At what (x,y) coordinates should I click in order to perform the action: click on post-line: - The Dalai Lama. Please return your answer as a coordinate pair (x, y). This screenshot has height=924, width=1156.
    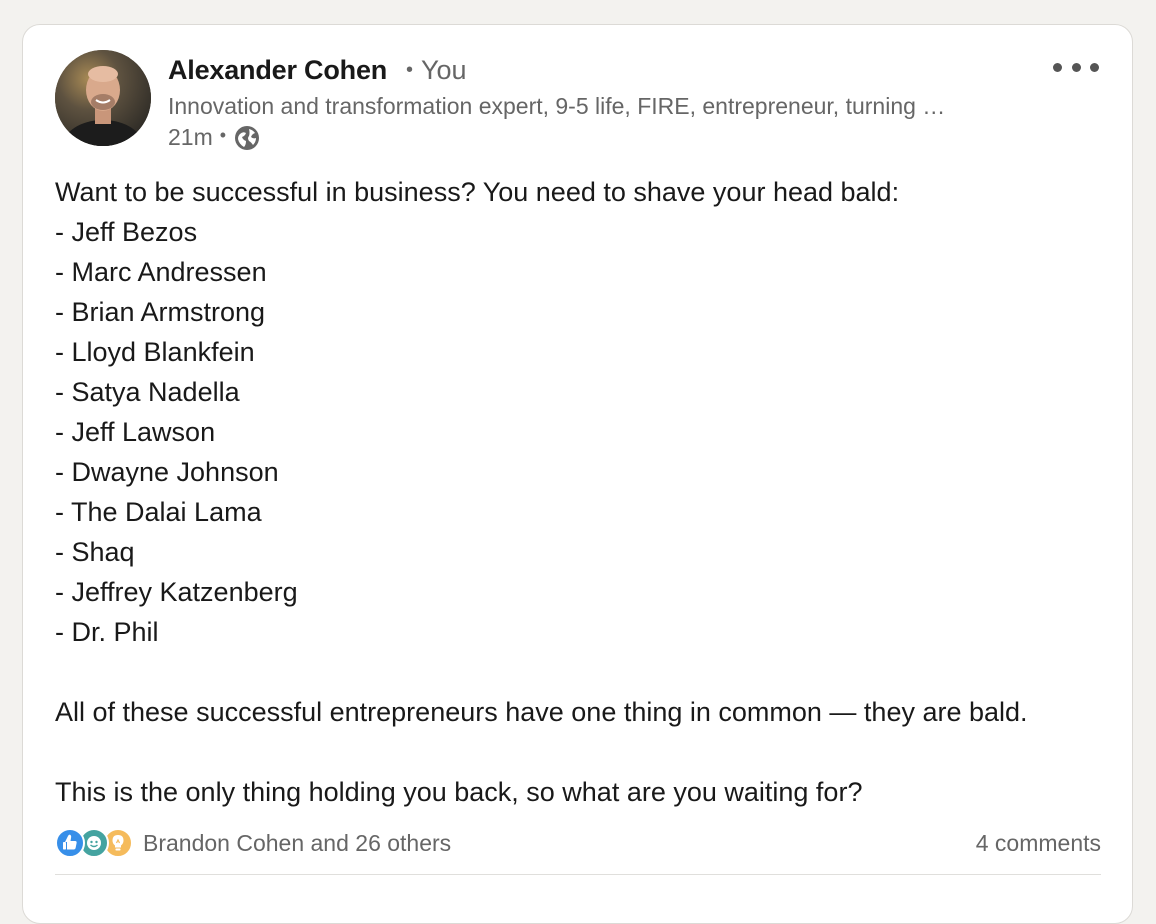
    Looking at the image, I should click on (158, 512).